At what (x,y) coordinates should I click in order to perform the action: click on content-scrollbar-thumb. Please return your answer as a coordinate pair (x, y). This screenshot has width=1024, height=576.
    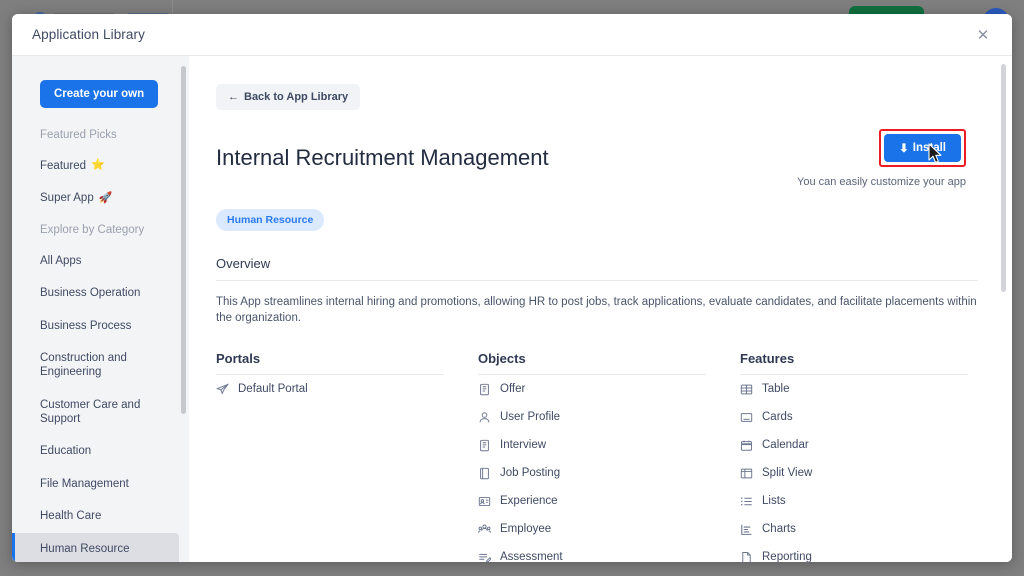
    Looking at the image, I should click on (1003, 178).